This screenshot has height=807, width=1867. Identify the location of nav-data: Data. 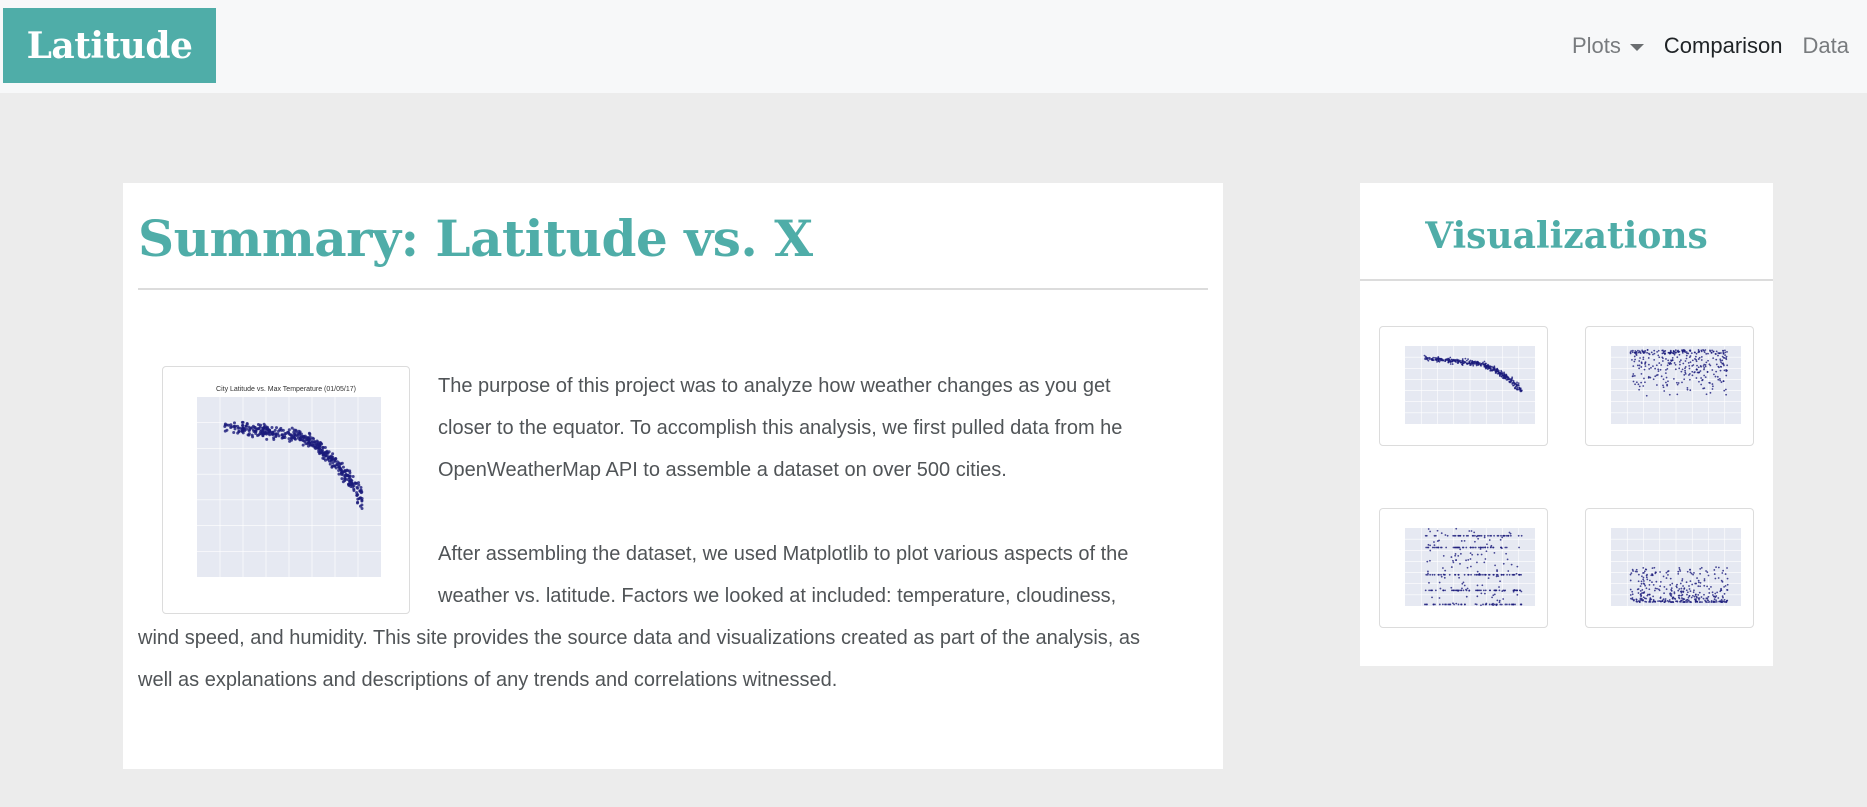
(1826, 46).